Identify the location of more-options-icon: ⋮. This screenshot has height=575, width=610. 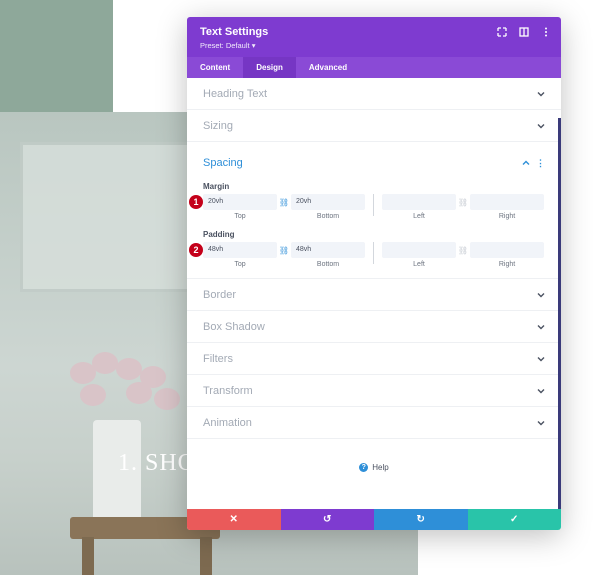
(540, 163).